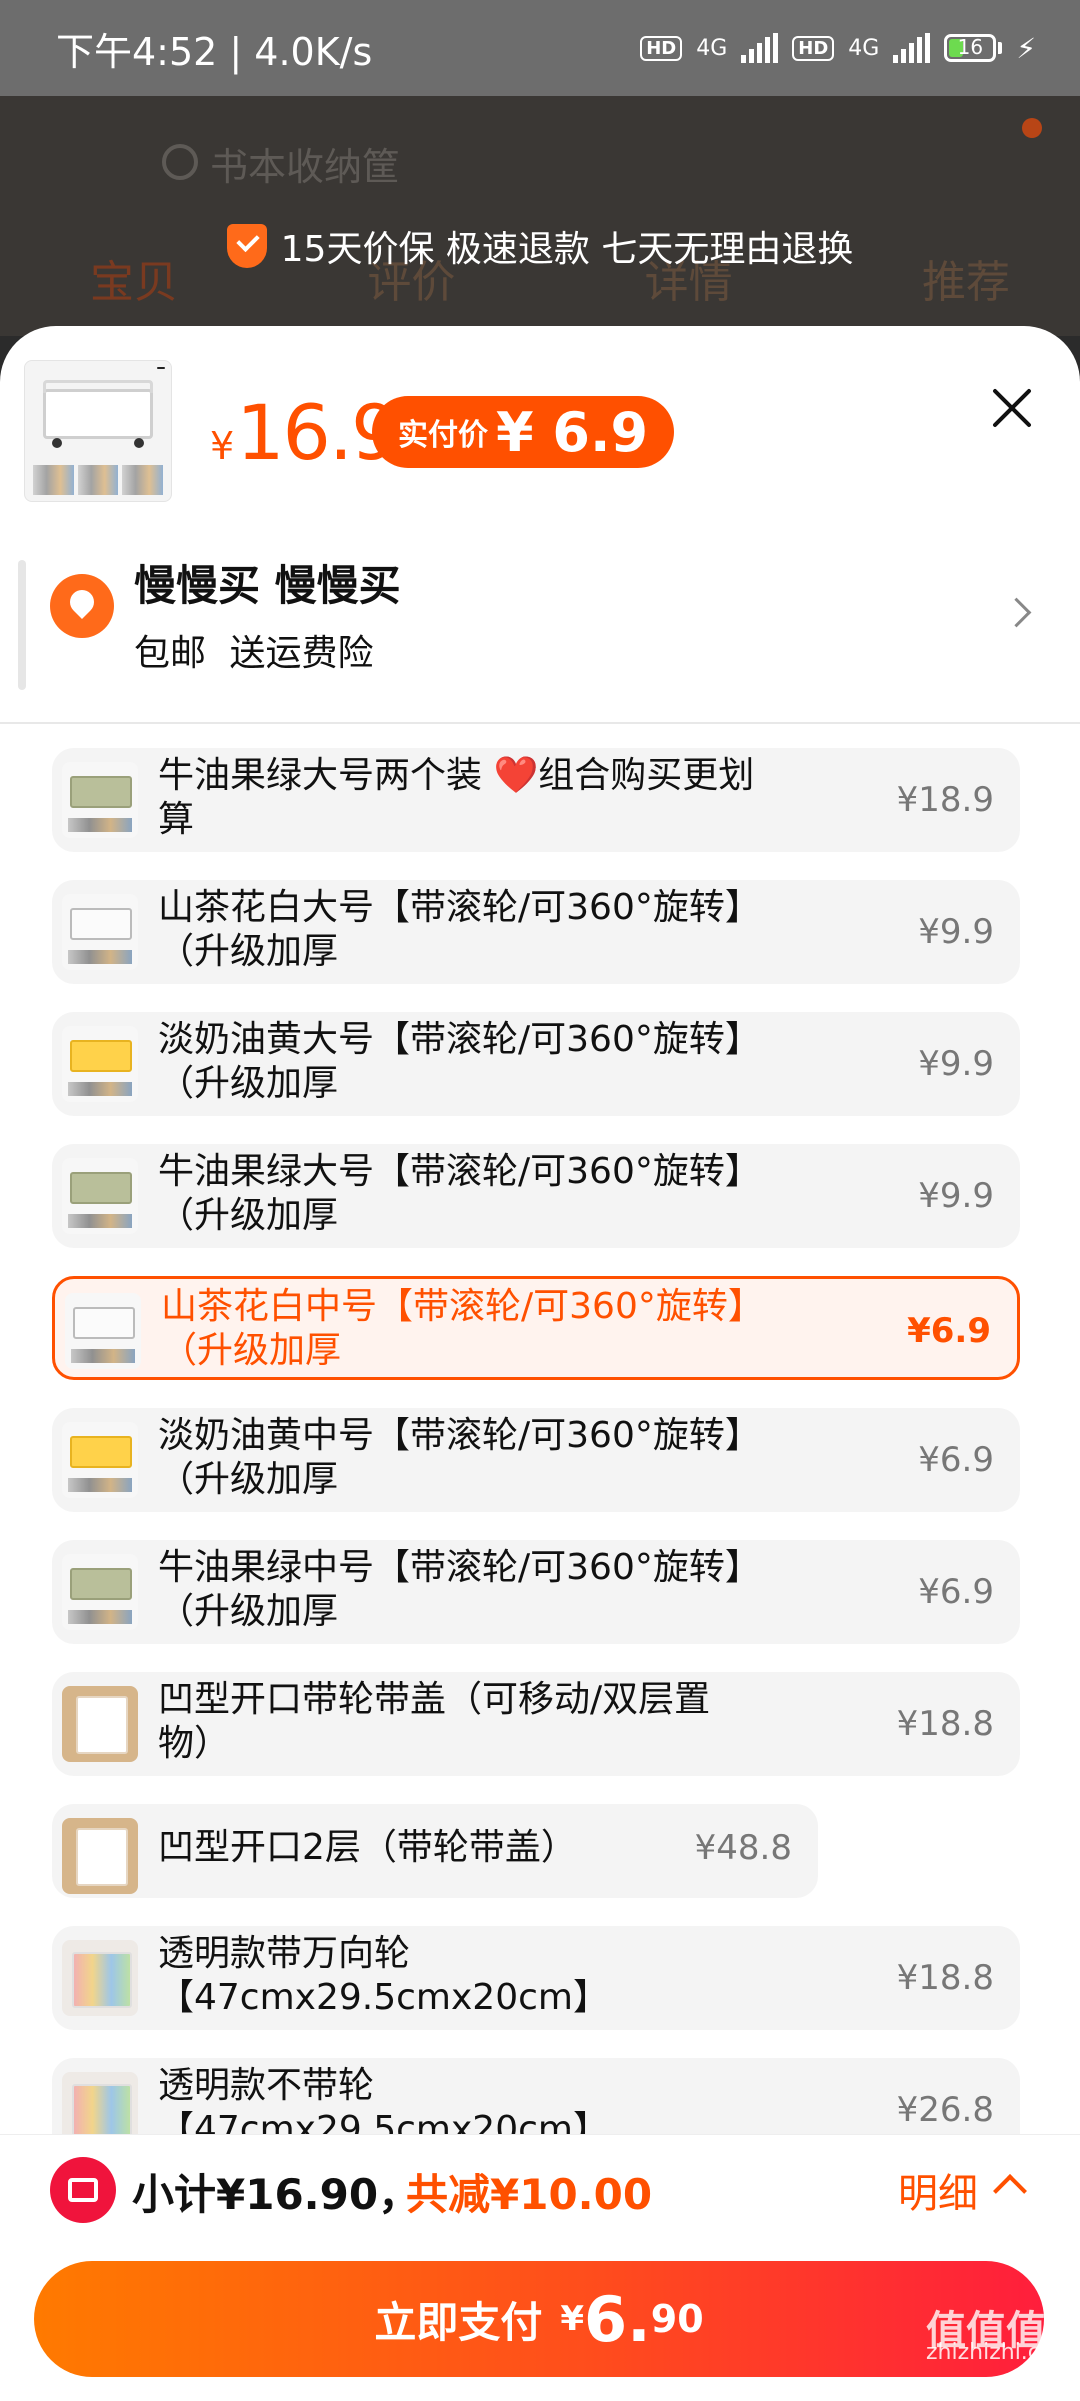 This screenshot has width=1080, height=2401. I want to click on pay-currency: ¥, so click(572, 2319).